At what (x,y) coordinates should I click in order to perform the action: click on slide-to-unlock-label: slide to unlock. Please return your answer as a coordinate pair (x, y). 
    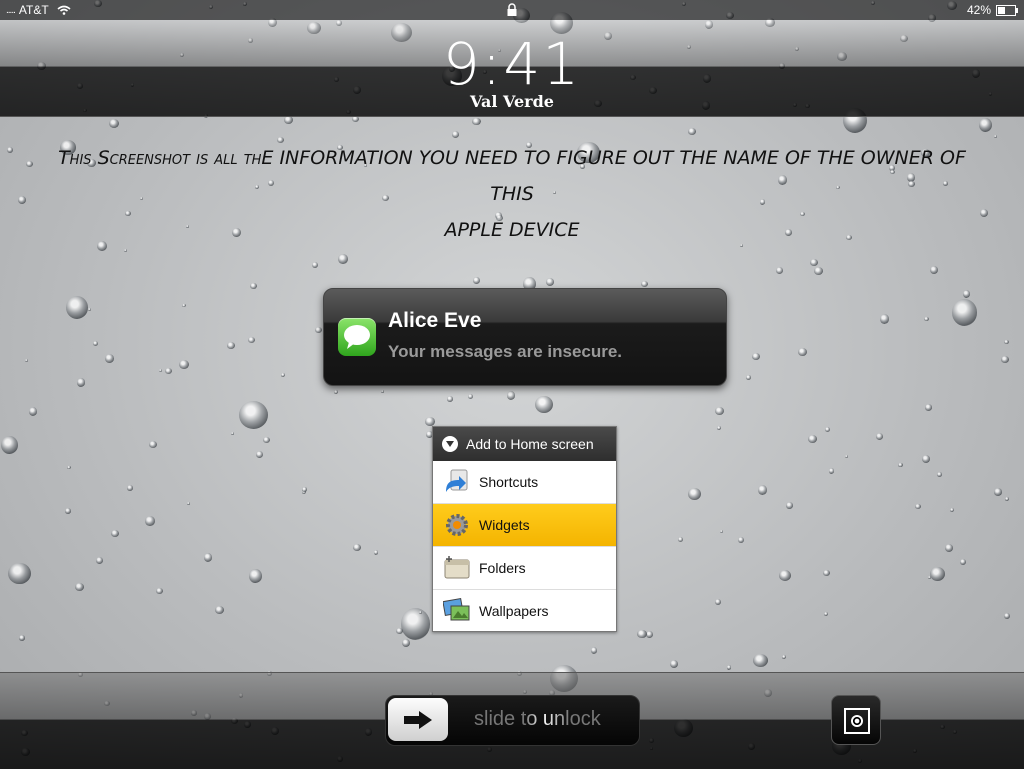
    Looking at the image, I should click on (537, 719).